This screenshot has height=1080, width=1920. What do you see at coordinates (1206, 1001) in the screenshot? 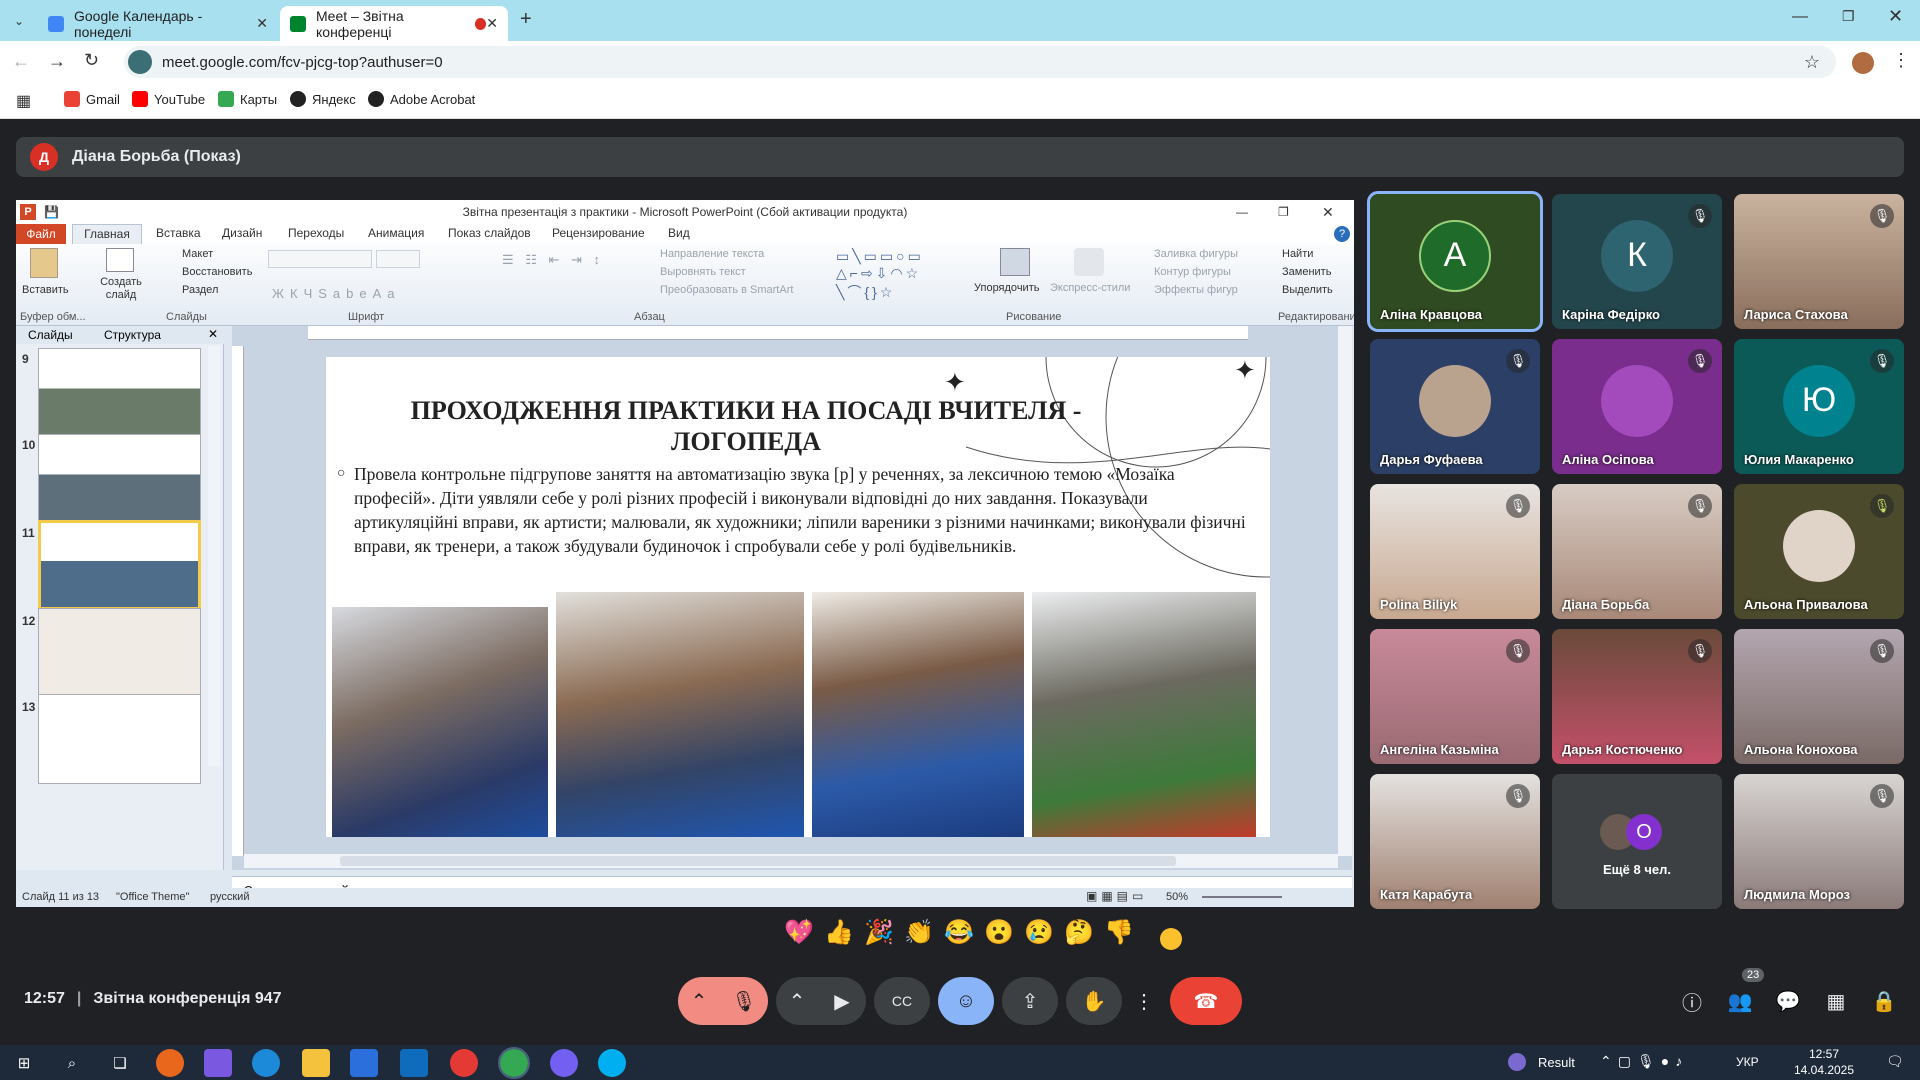
I see `leave-call-button: ☎` at bounding box center [1206, 1001].